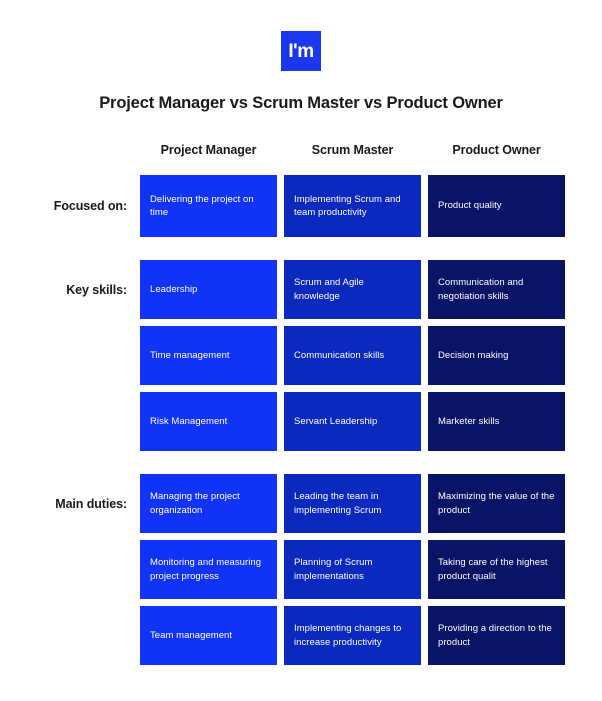 The height and width of the screenshot is (701, 602). What do you see at coordinates (496, 289) in the screenshot?
I see `cell-product-owner: Communication and negotiation skills` at bounding box center [496, 289].